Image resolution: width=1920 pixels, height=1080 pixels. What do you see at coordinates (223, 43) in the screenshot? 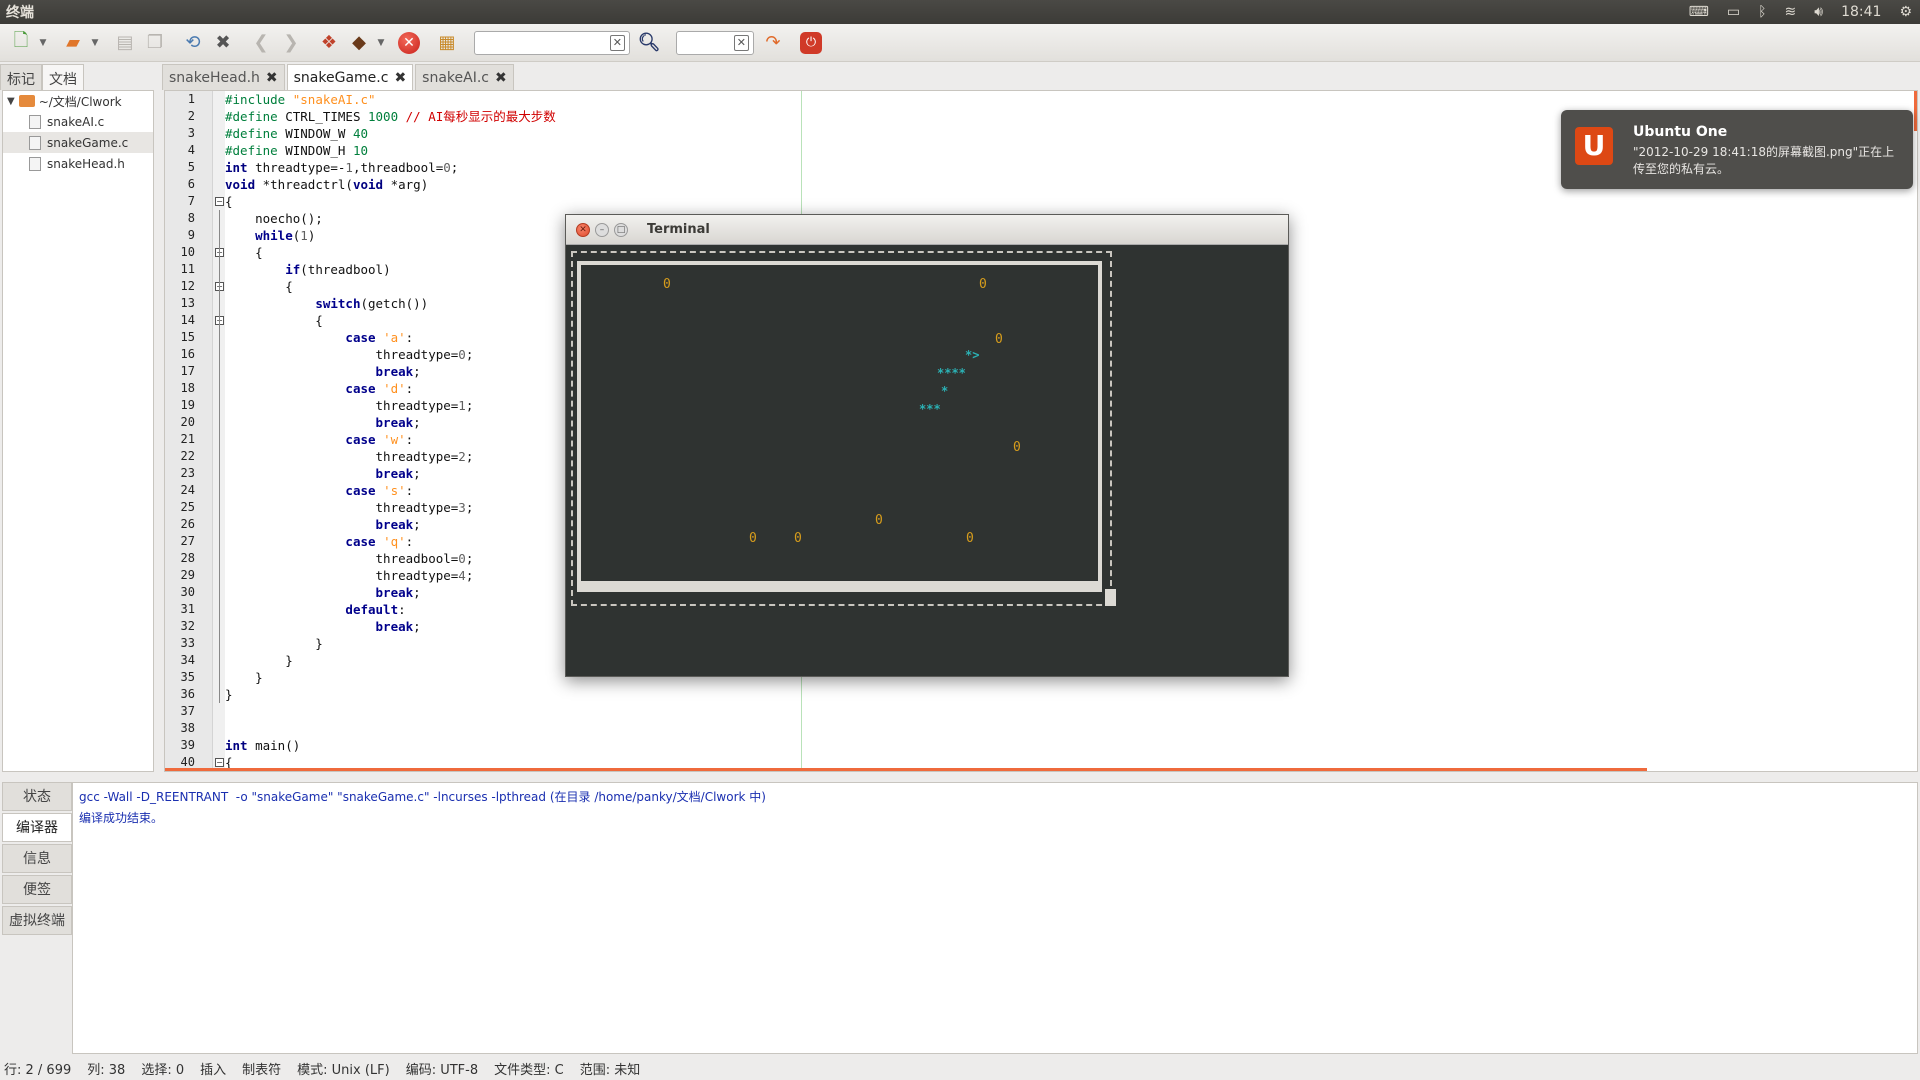
I see `close-icon: ✖` at bounding box center [223, 43].